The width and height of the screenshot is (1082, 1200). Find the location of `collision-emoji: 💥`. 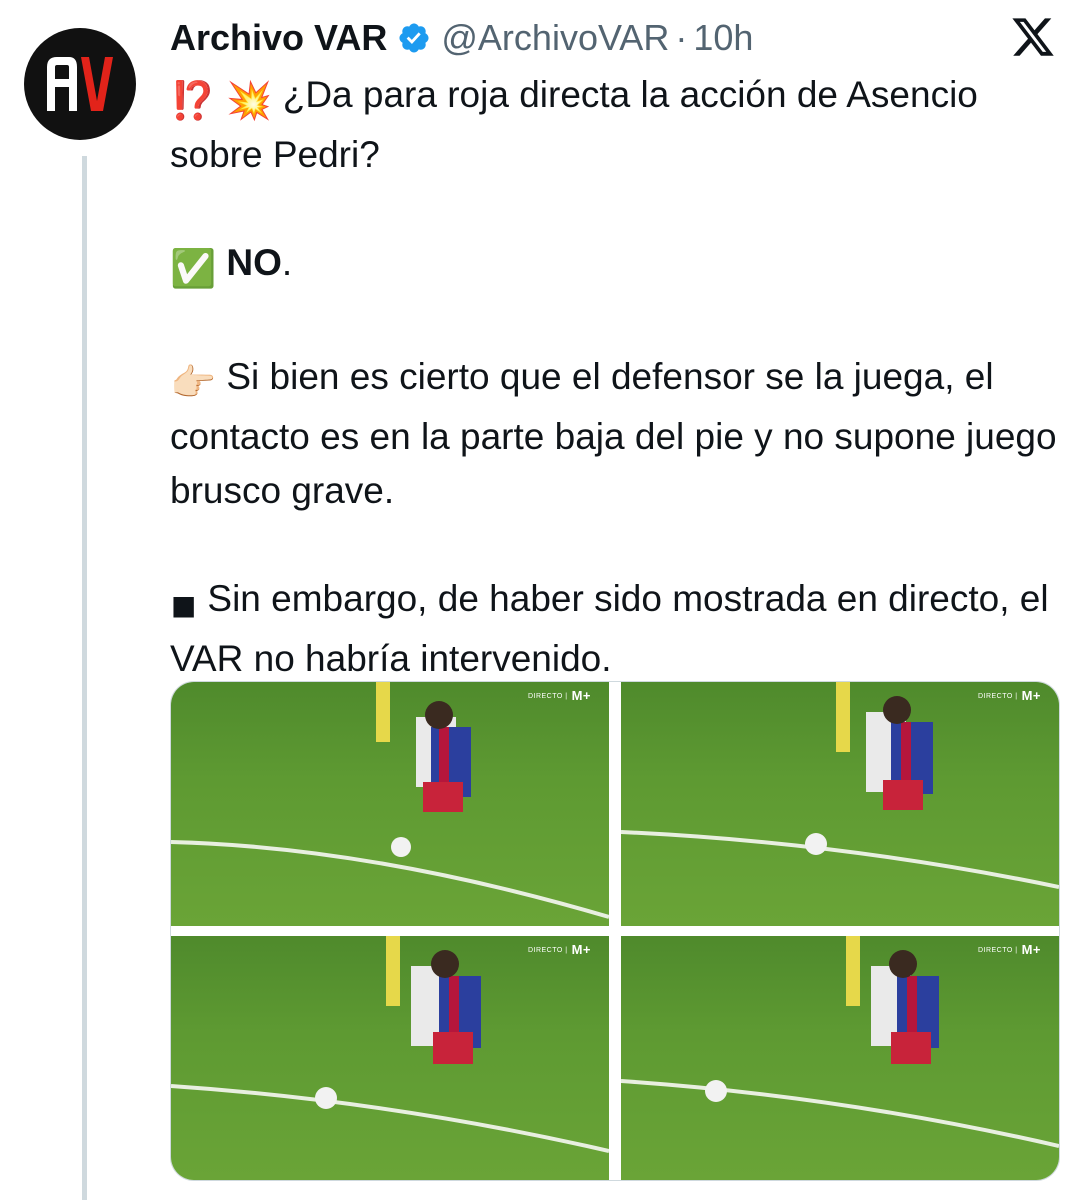

collision-emoji: 💥 is located at coordinates (249, 100).